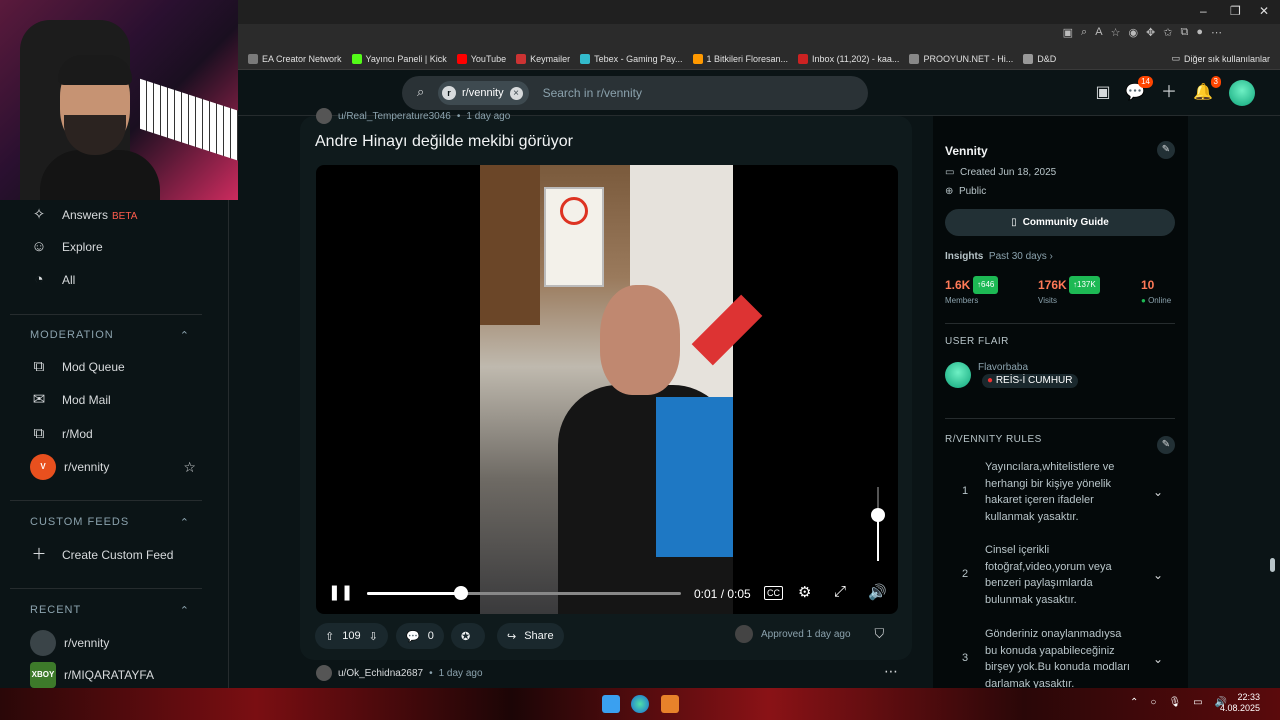 The image size is (1280, 720). What do you see at coordinates (877, 592) in the screenshot?
I see `volume-icon: 🔊` at bounding box center [877, 592].